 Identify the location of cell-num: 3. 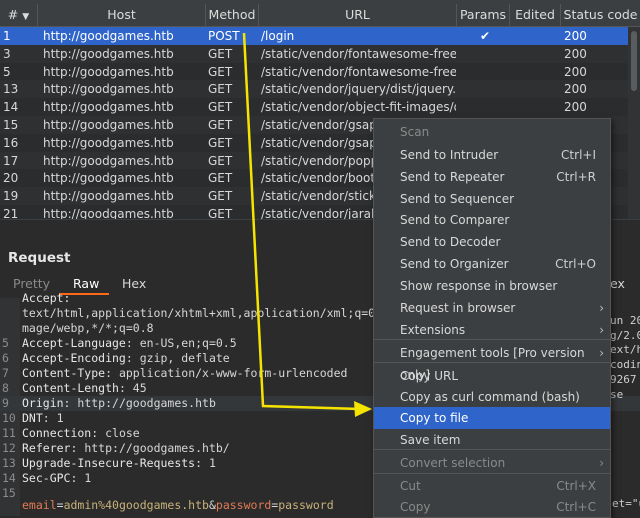
(7, 53).